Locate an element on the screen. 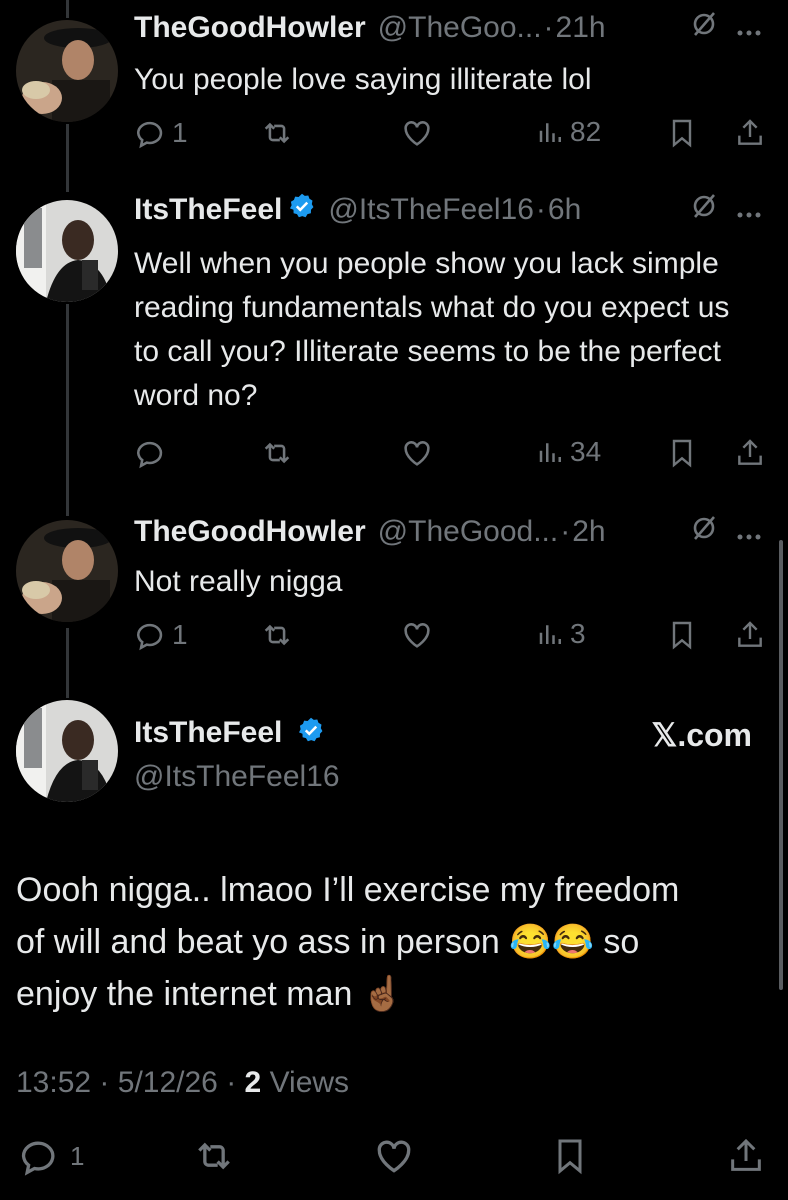 The width and height of the screenshot is (788, 1200). tweet-header: ItsTheFeel @ItsTheFeel16 · 6h is located at coordinates (448, 210).